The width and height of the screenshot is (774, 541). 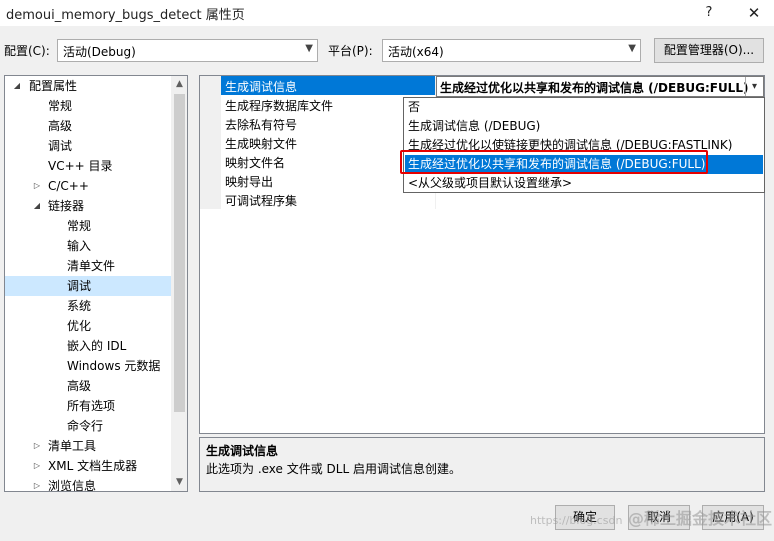 What do you see at coordinates (249, 182) in the screenshot?
I see `property-name: 映射导出` at bounding box center [249, 182].